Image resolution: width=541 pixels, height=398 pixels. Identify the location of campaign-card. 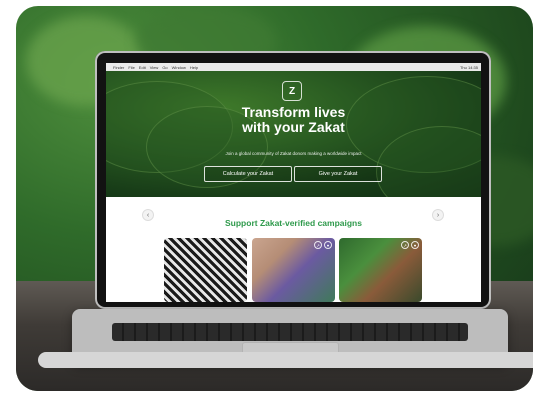
(205, 270).